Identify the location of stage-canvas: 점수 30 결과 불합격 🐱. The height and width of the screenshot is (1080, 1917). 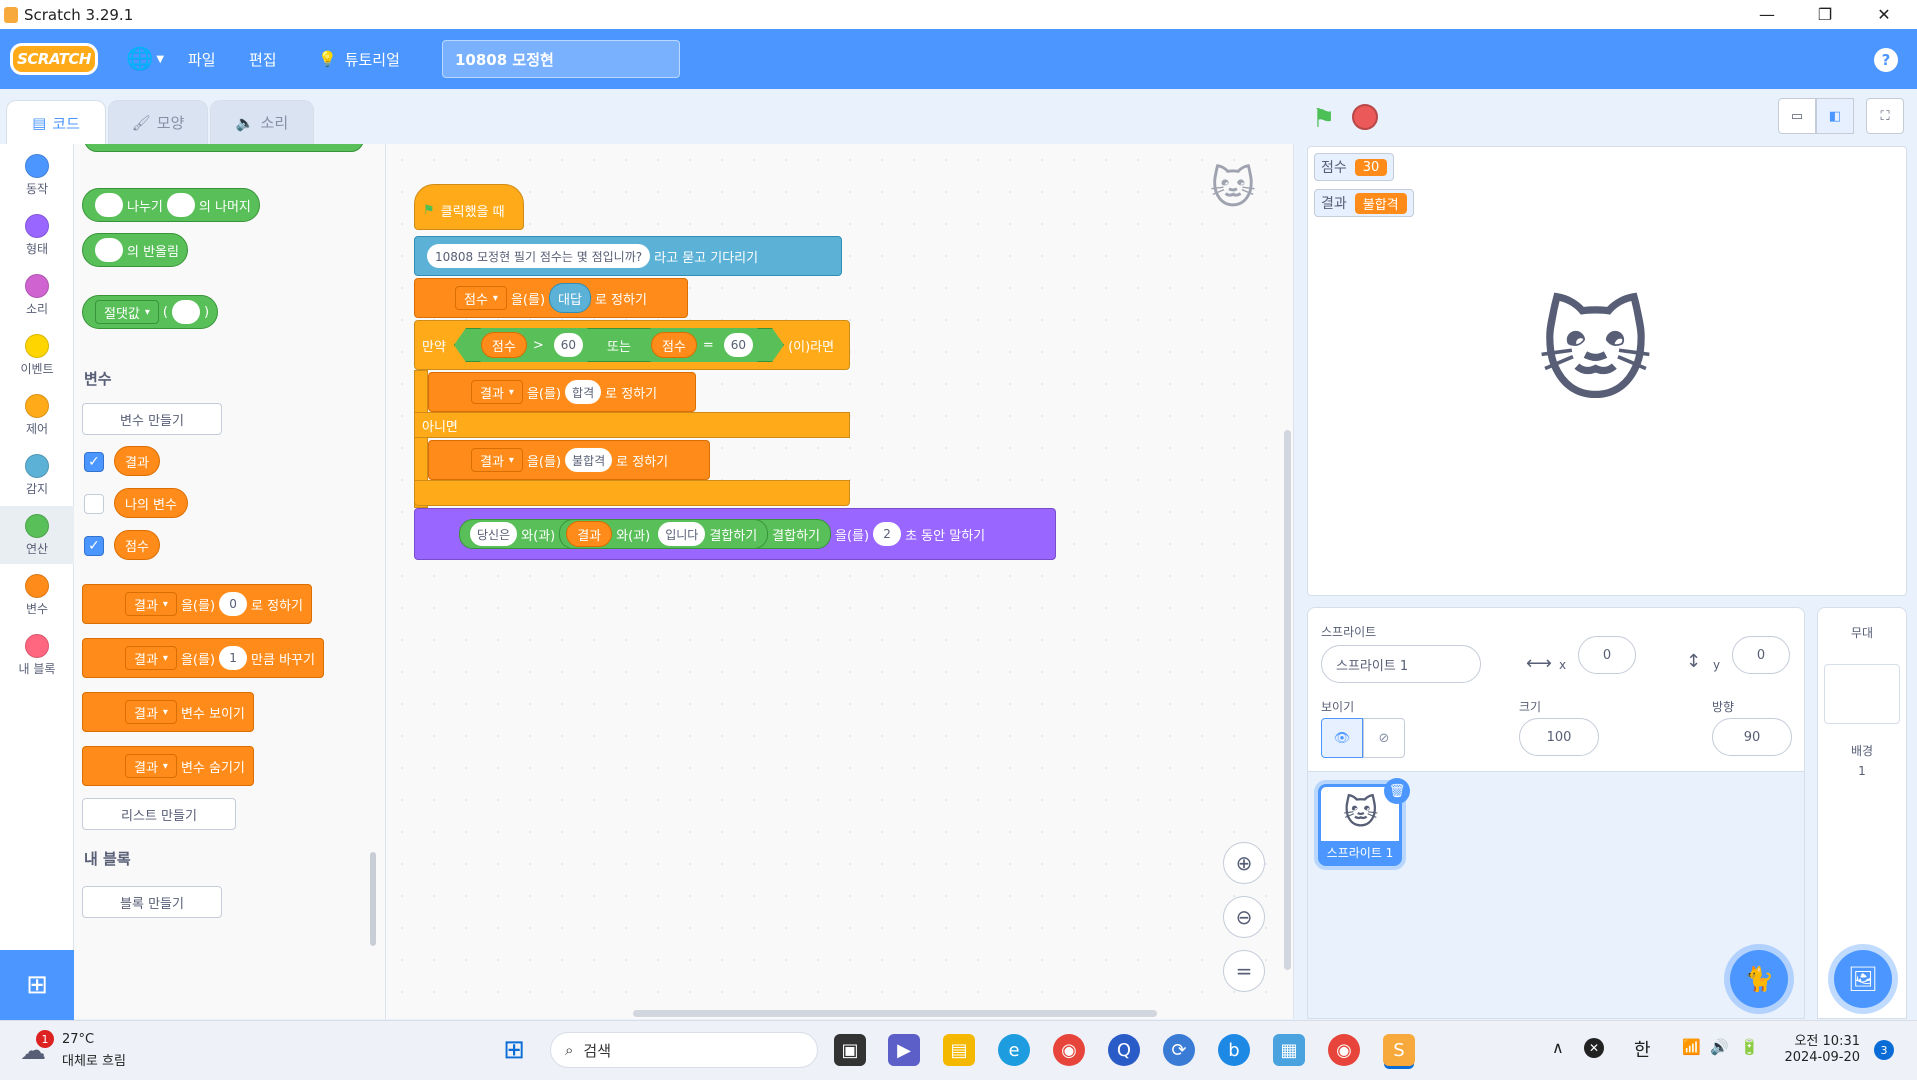
(1607, 371).